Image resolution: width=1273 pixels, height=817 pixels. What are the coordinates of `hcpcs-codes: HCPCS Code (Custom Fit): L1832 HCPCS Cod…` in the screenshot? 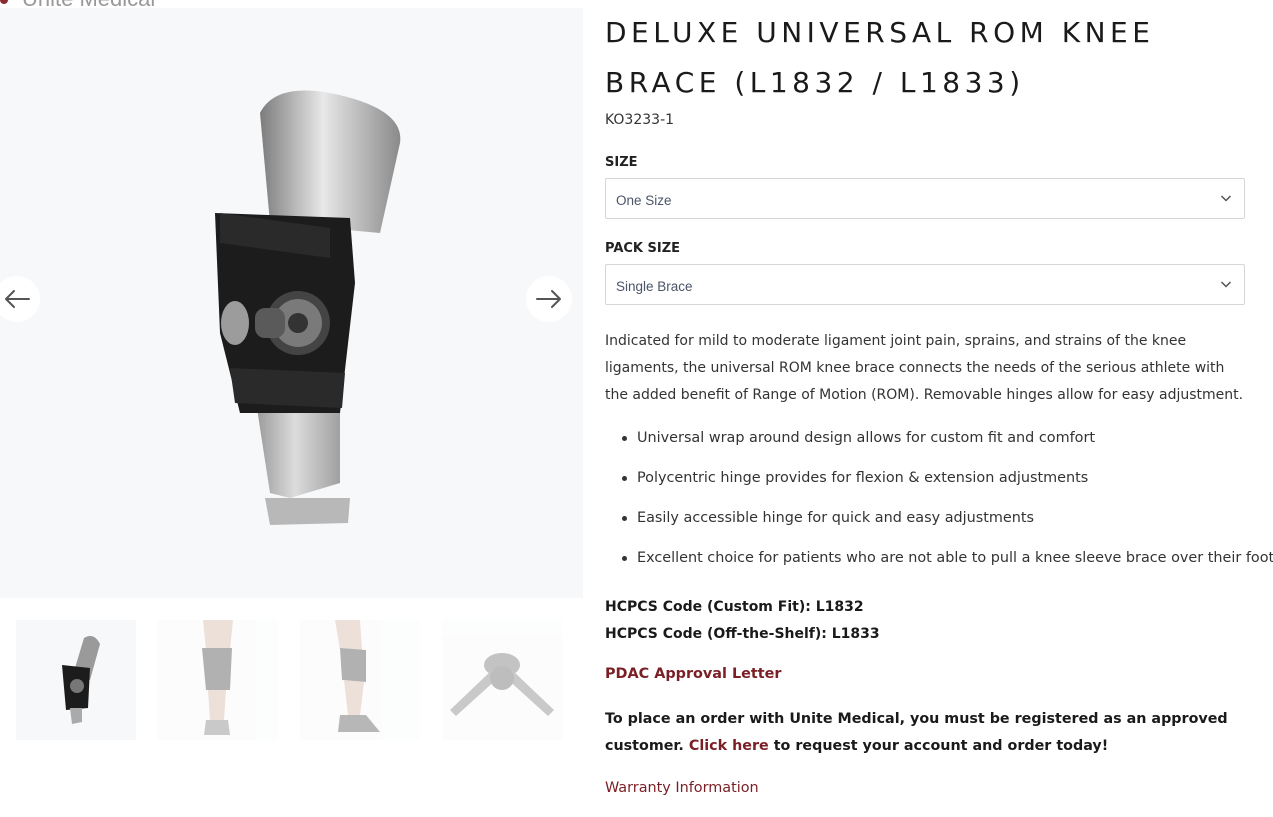 It's located at (742, 621).